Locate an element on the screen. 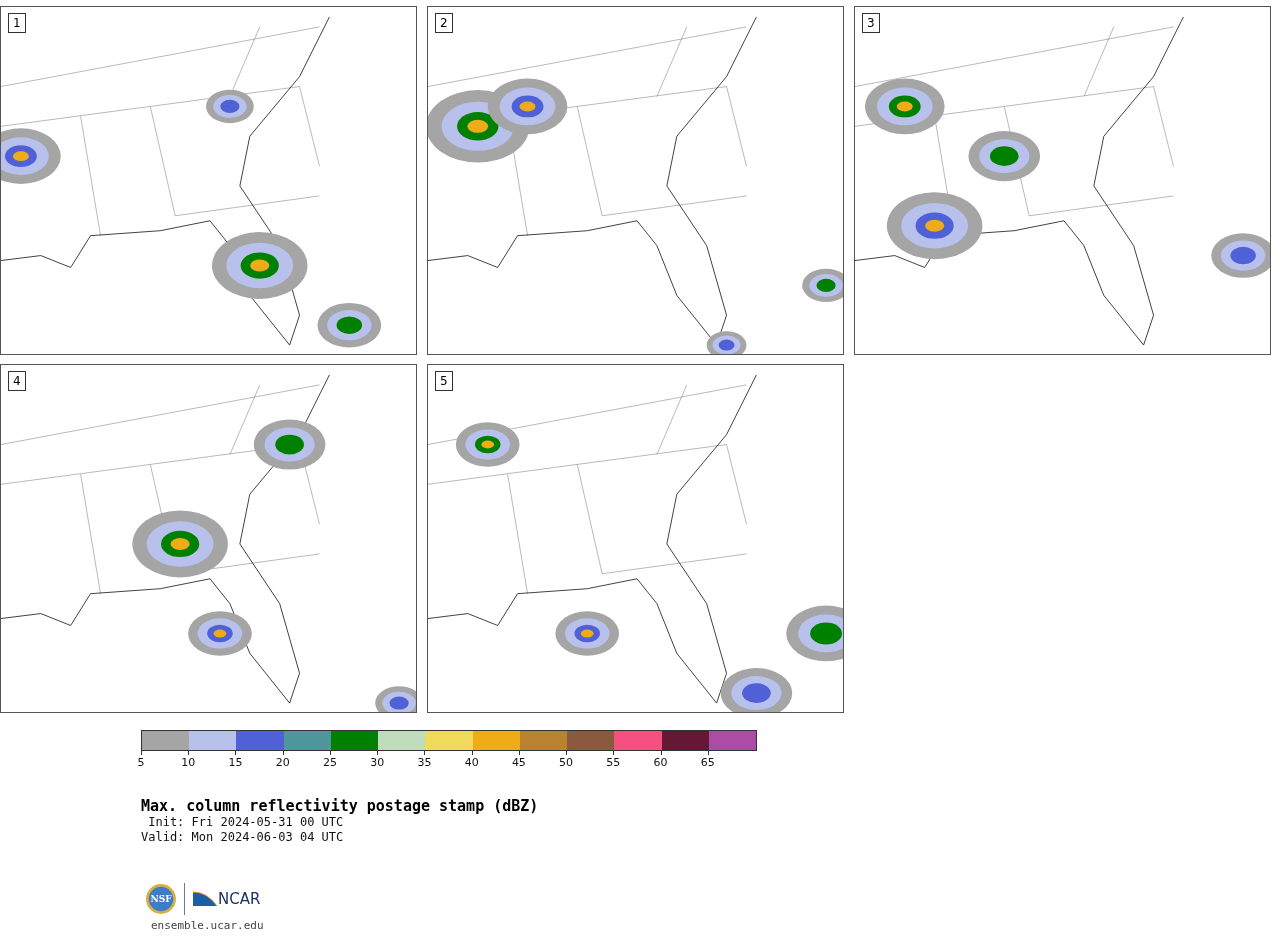 This screenshot has height=936, width=1280. valid-time: Valid: Mon 2024-06-03 04 UTC is located at coordinates (243, 837).